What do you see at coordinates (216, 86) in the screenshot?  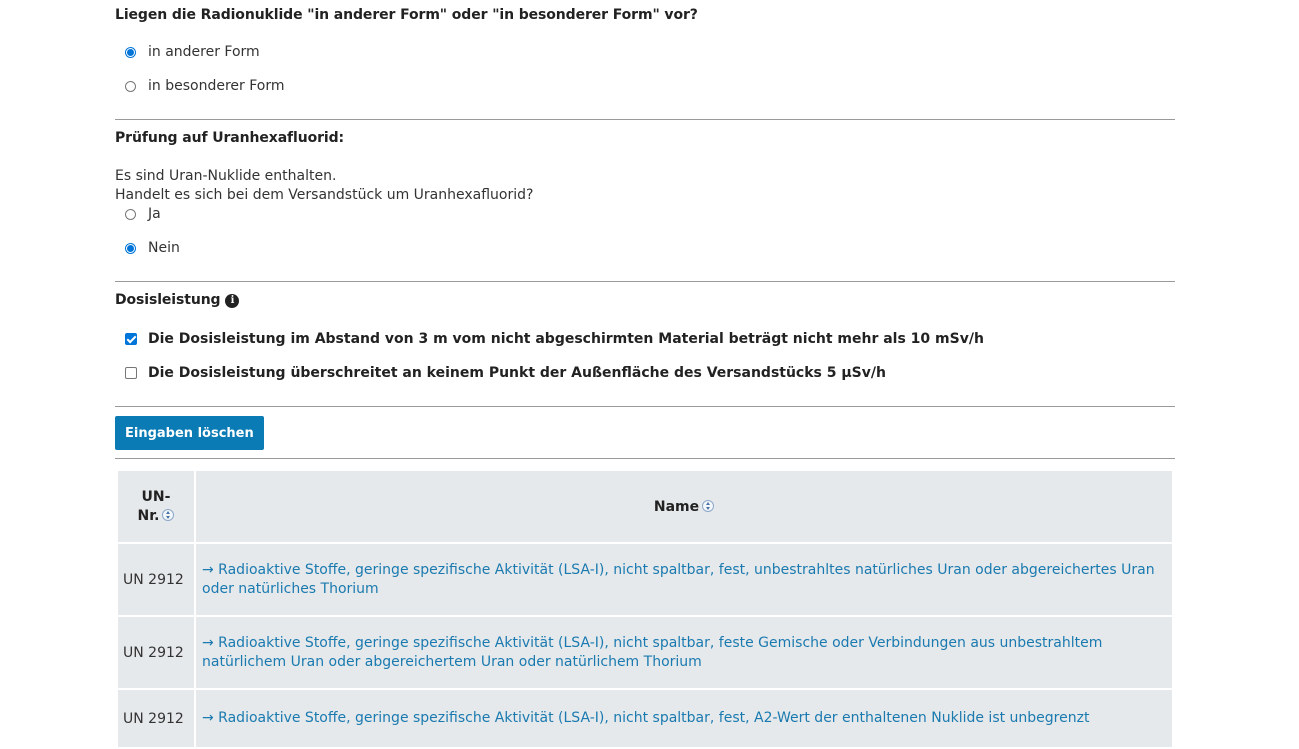 I see `radio-label: in besonderer Form` at bounding box center [216, 86].